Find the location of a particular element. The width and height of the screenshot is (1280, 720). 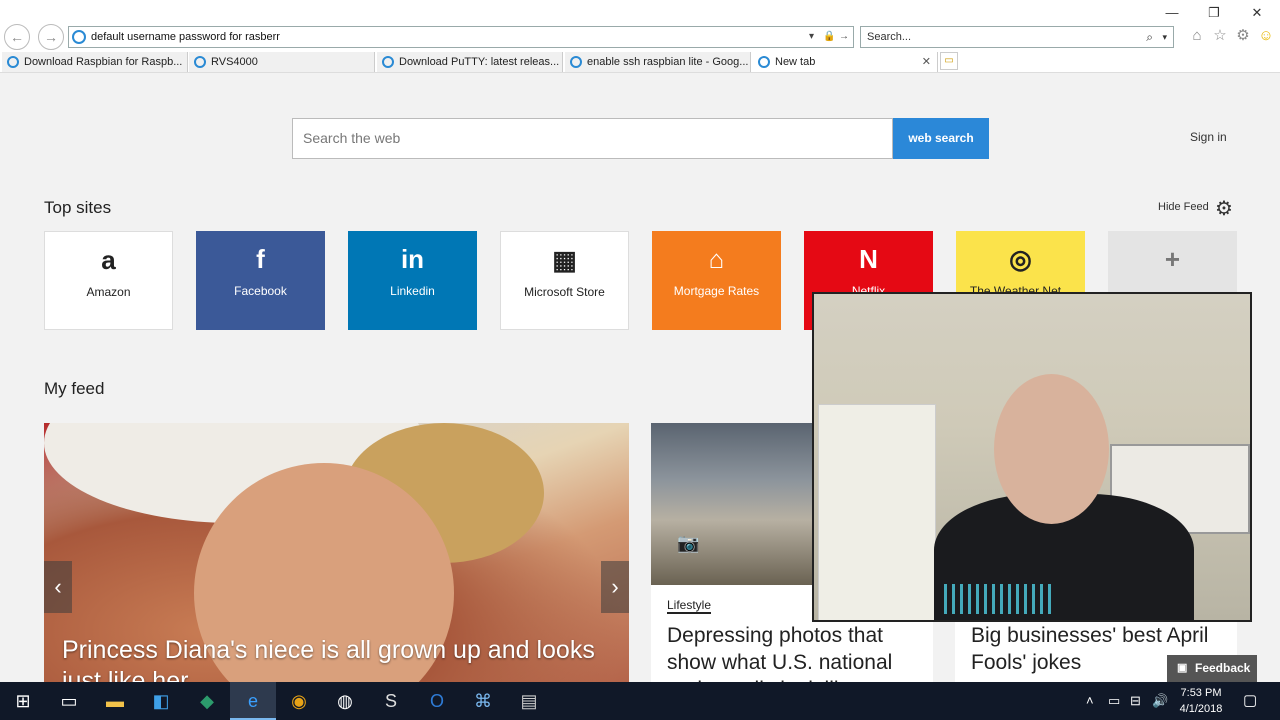

top-site-tile: a Amazon is located at coordinates (108, 280).